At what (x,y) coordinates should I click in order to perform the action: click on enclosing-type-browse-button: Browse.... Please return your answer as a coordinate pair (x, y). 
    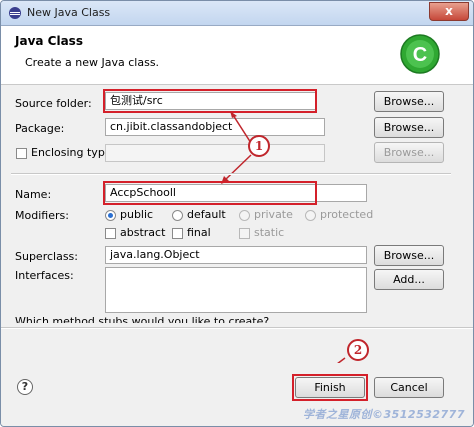
    Looking at the image, I should click on (409, 152).